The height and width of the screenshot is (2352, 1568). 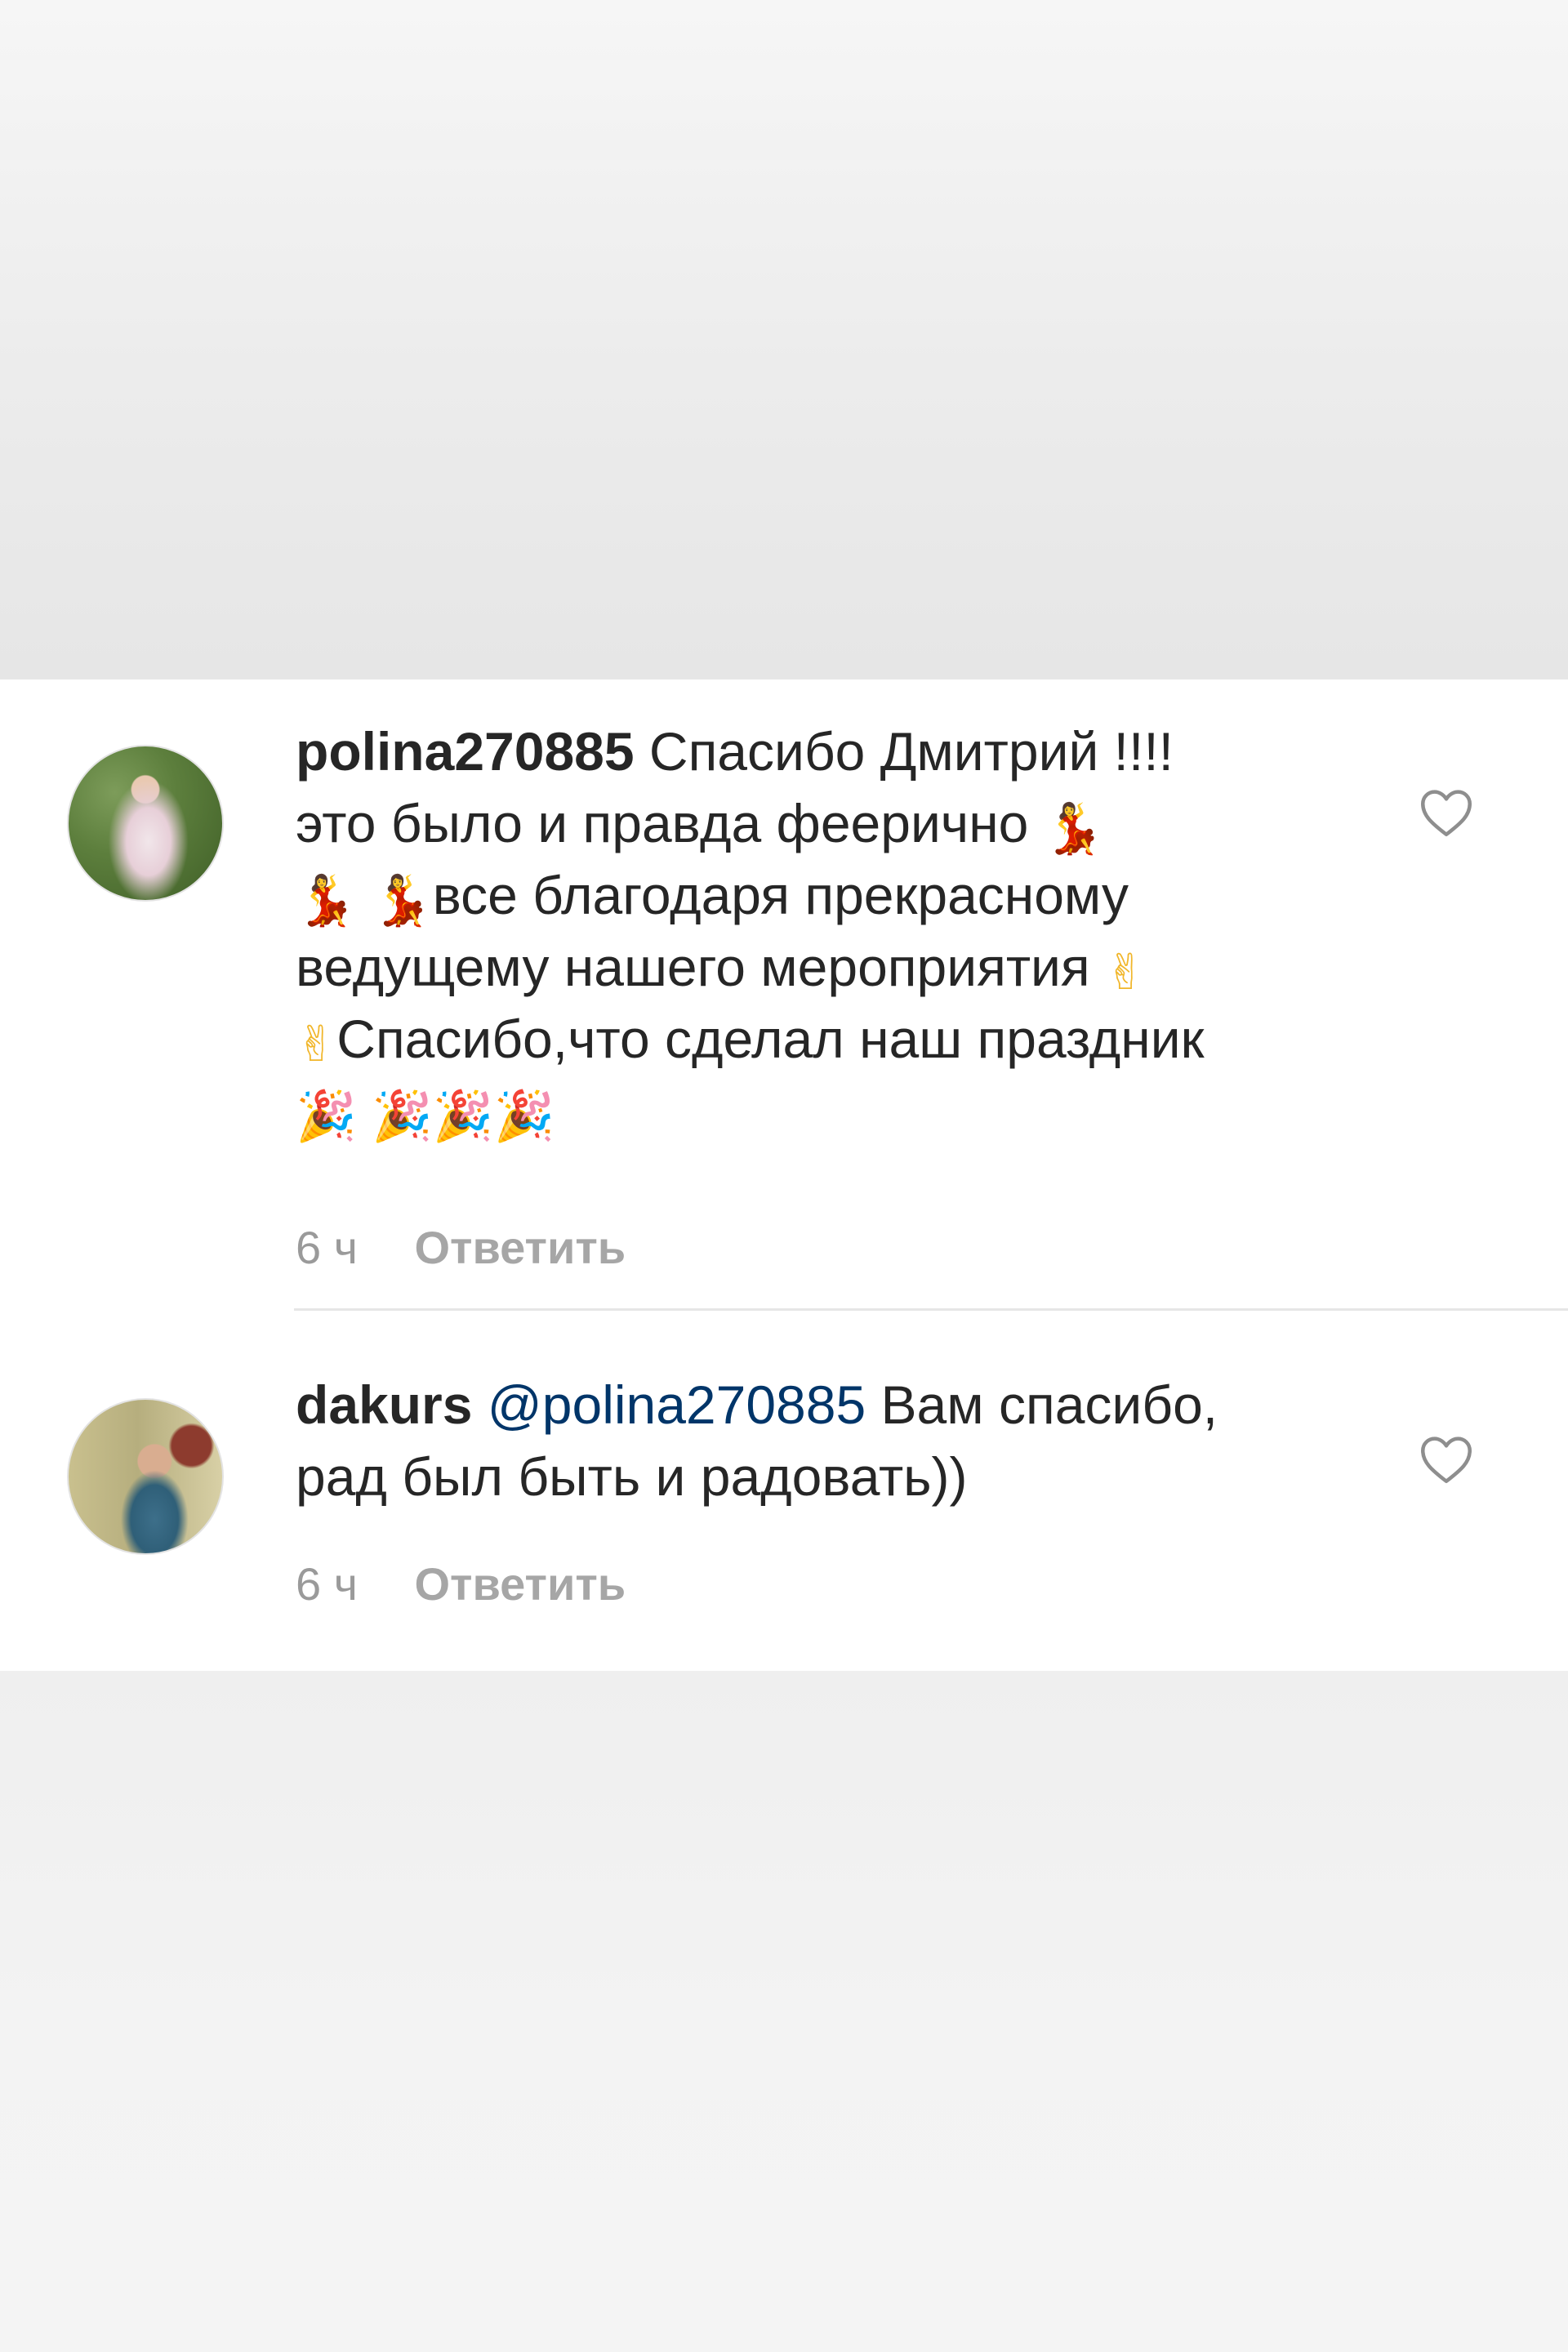 What do you see at coordinates (700, 967) in the screenshot?
I see `comment-line-text: ведущему нашего мероприятия` at bounding box center [700, 967].